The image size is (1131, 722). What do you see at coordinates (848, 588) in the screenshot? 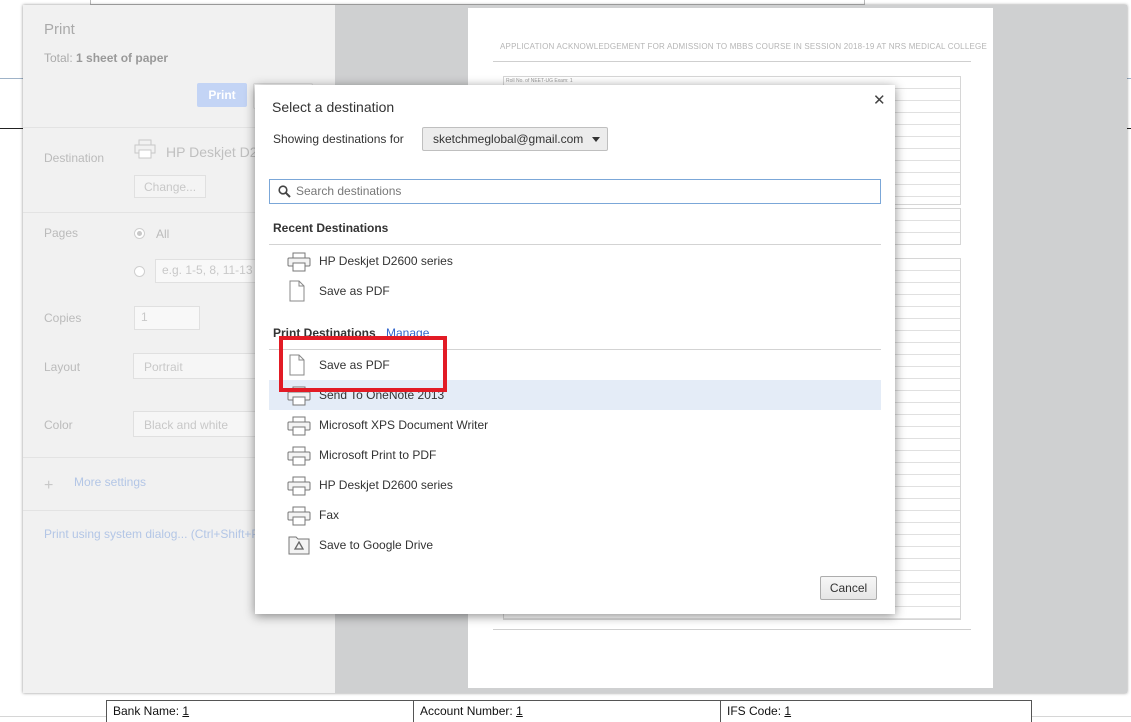
I see `cancel-button: Cancel` at bounding box center [848, 588].